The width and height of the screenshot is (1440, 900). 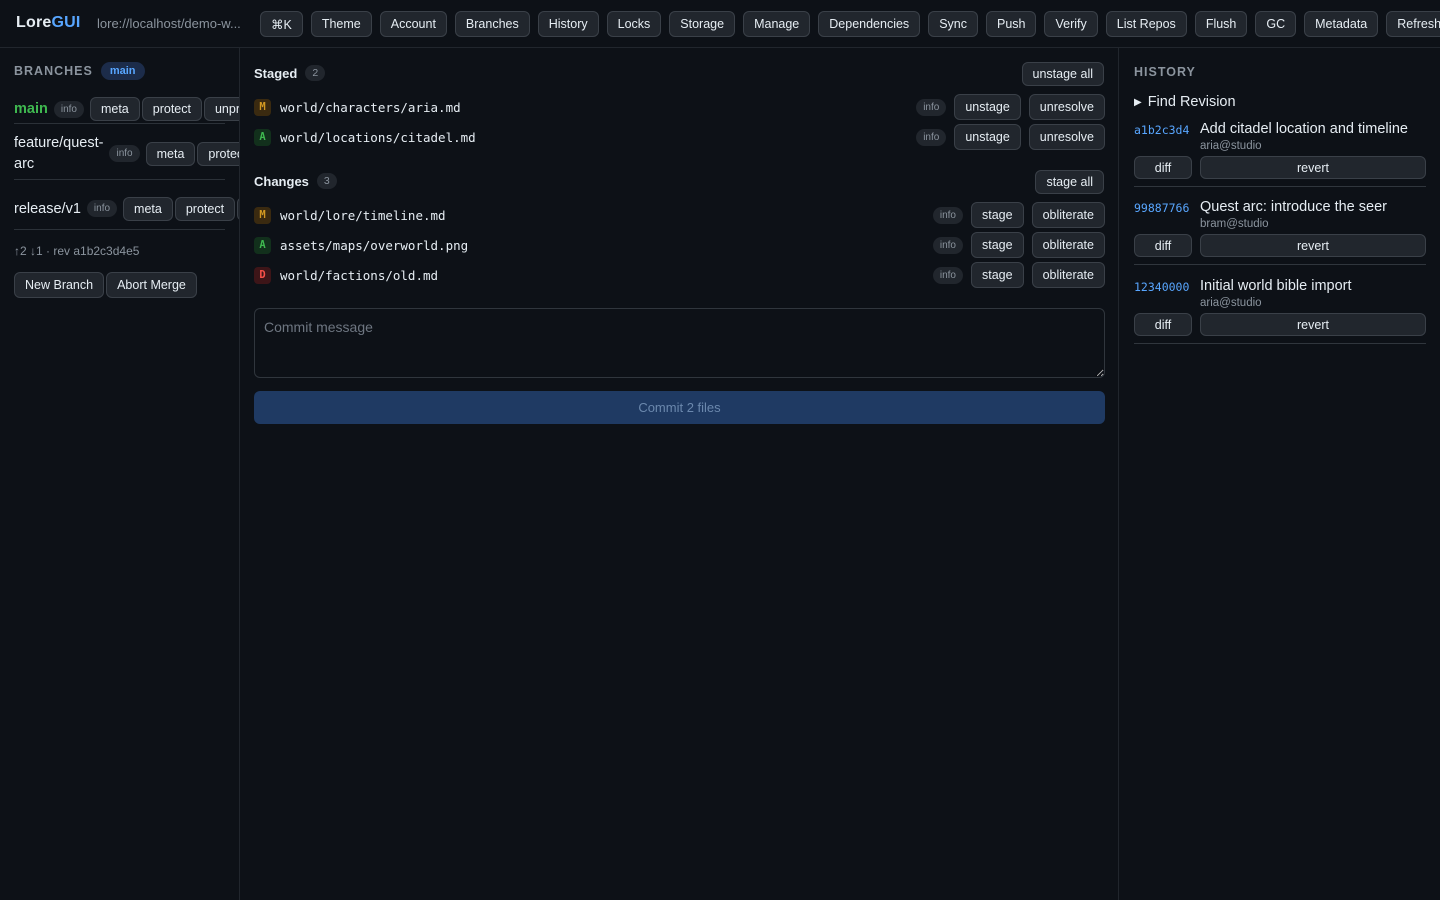 What do you see at coordinates (59, 285) in the screenshot?
I see `new-branch-button: New Branch` at bounding box center [59, 285].